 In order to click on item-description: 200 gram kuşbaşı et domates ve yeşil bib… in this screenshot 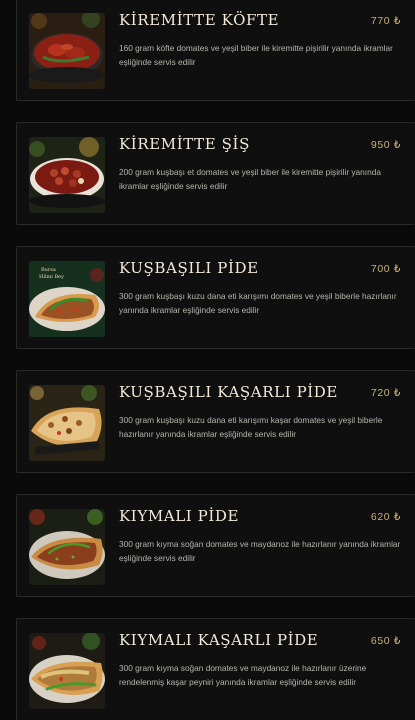, I will do `click(250, 179)`.